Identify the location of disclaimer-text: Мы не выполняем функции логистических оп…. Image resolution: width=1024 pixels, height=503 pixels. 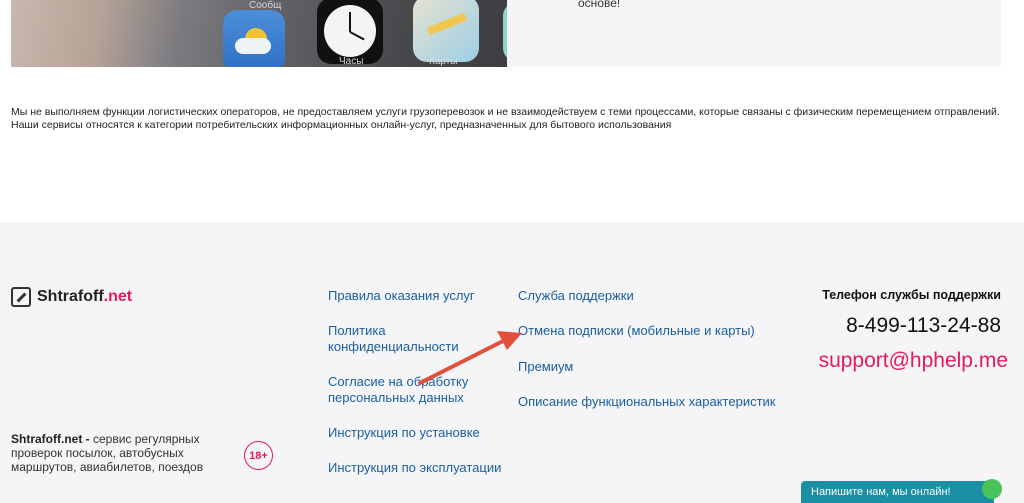
(505, 118).